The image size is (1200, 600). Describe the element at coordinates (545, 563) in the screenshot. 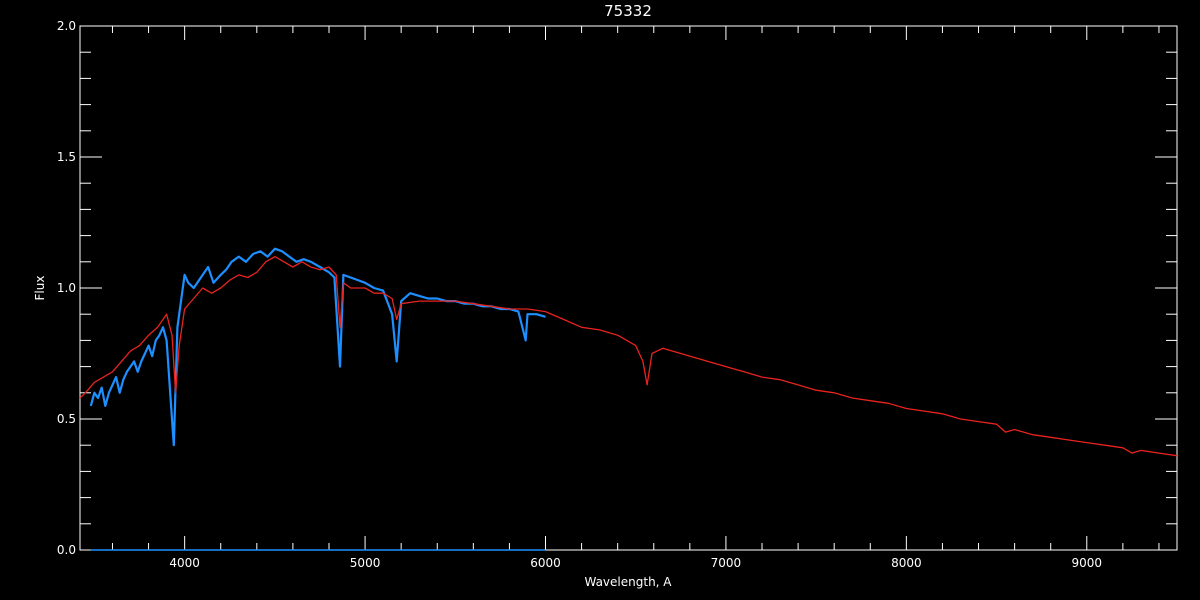

I see `x-tick-label: 6000` at that location.